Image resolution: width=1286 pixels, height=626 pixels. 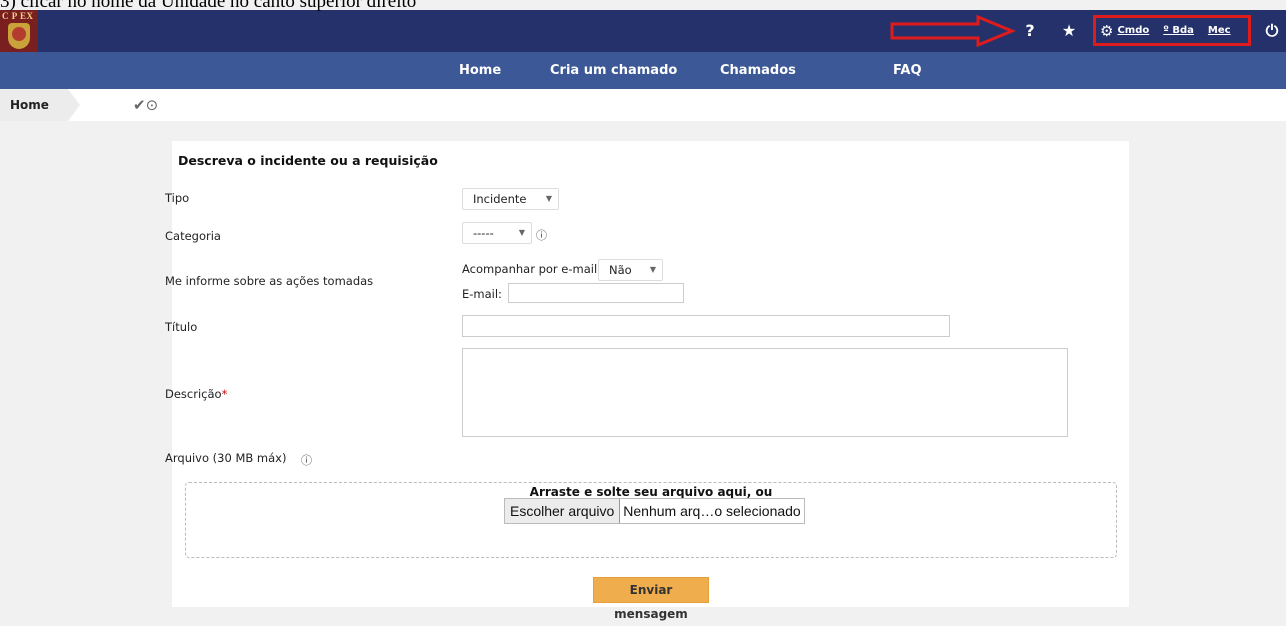 I want to click on email-label: E-mail:, so click(x=482, y=294).